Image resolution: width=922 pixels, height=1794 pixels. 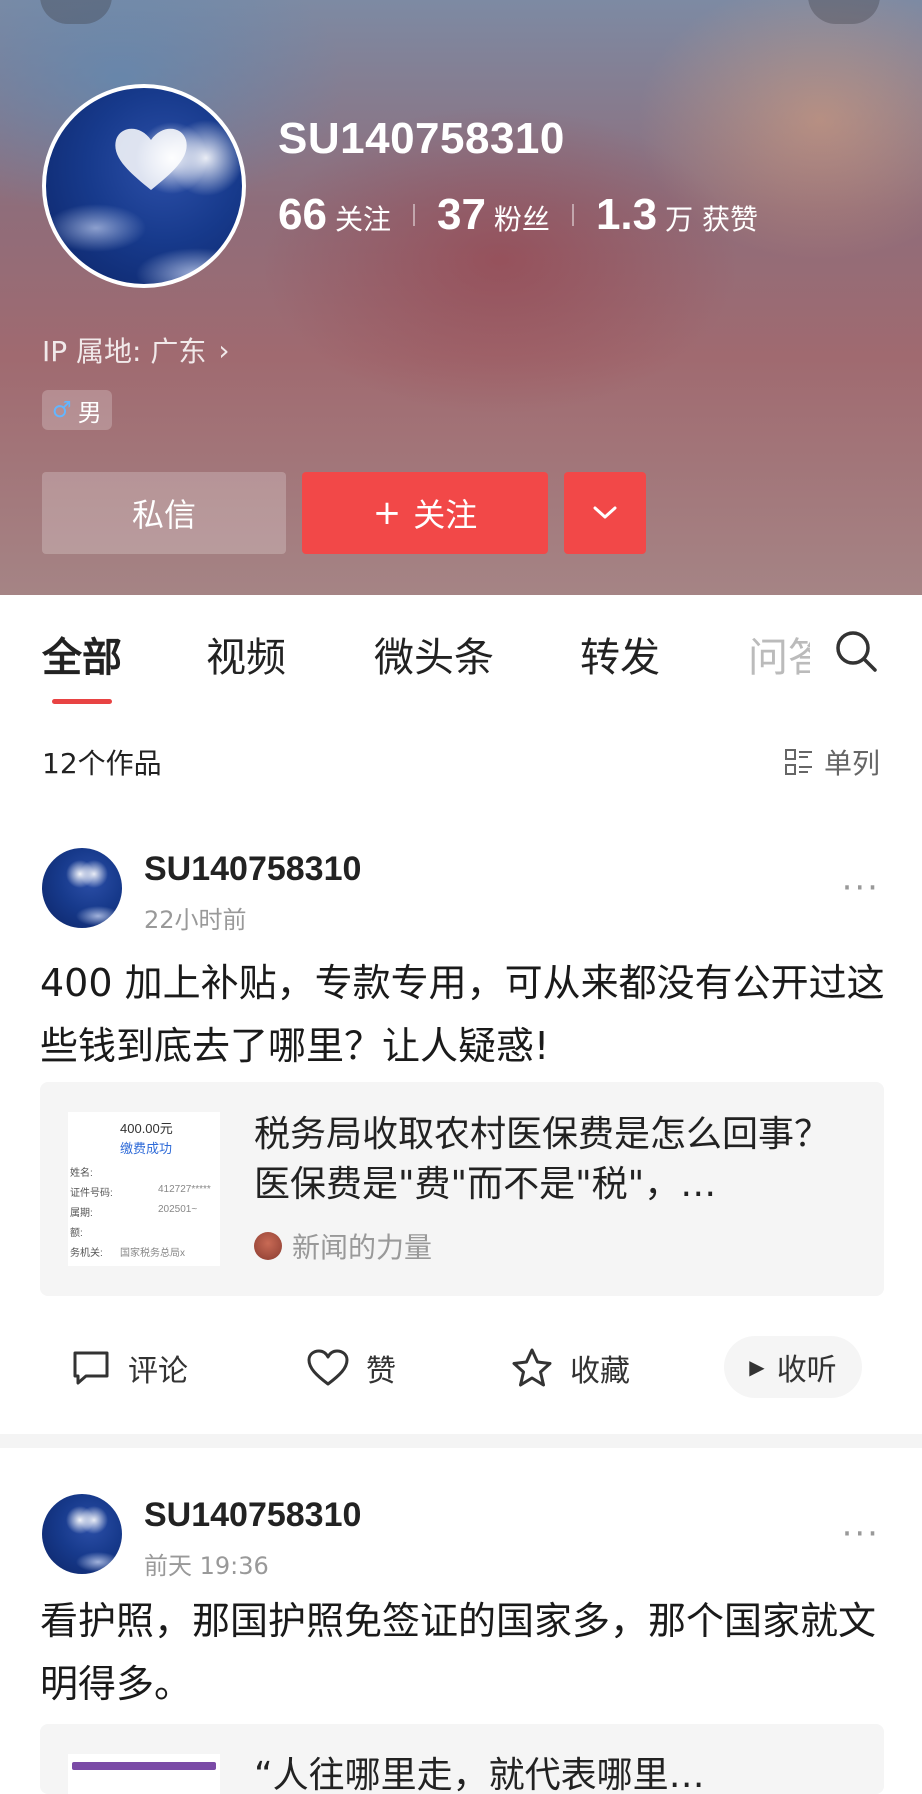 I want to click on follow-button-label: 关注, so click(x=445, y=515).